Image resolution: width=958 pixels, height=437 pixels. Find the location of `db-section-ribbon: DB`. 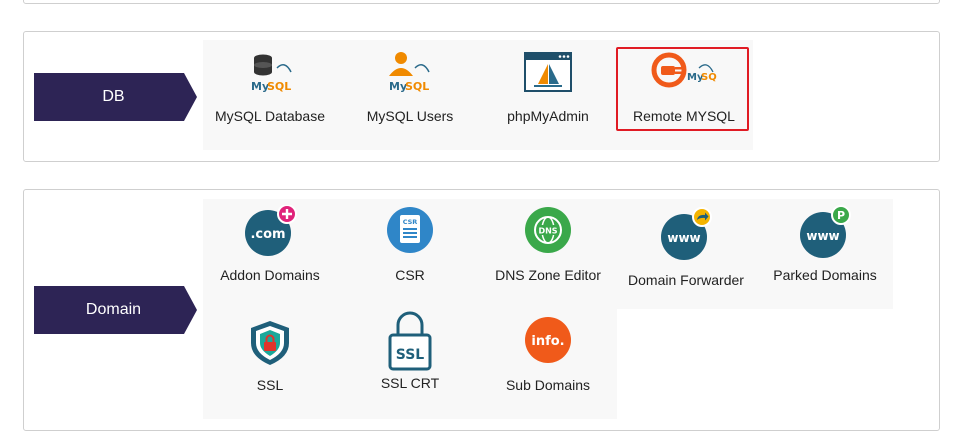

db-section-ribbon: DB is located at coordinates (115, 97).